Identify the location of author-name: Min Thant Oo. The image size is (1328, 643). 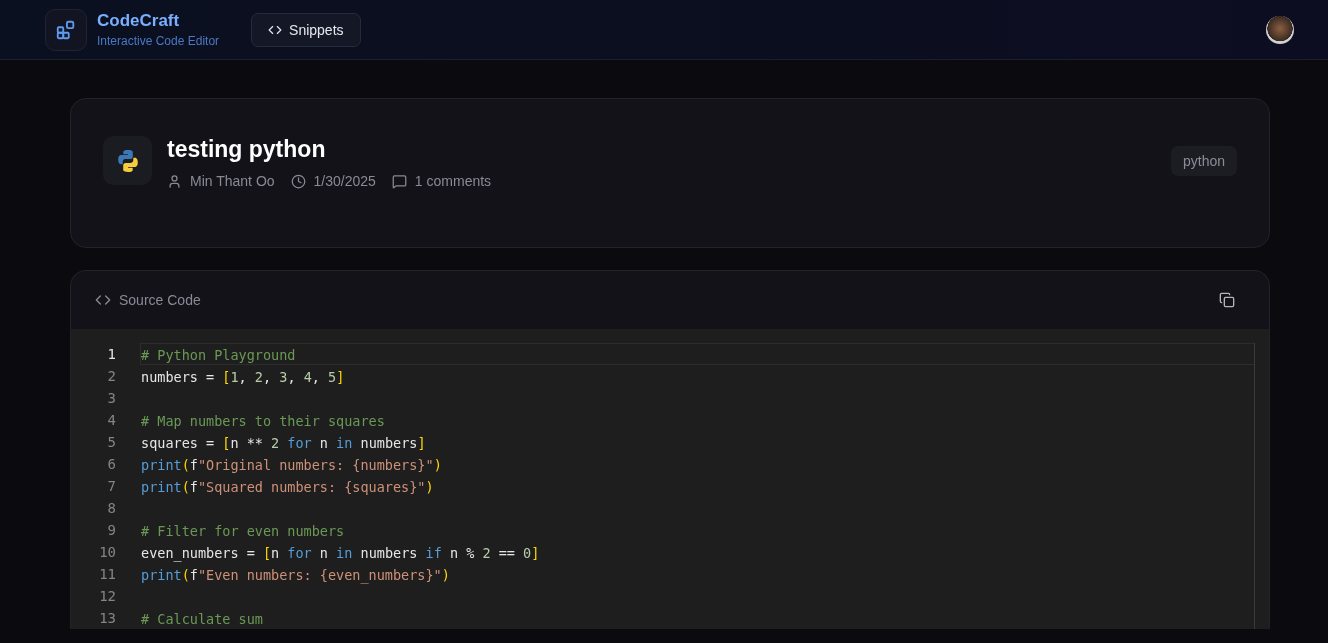
(232, 181).